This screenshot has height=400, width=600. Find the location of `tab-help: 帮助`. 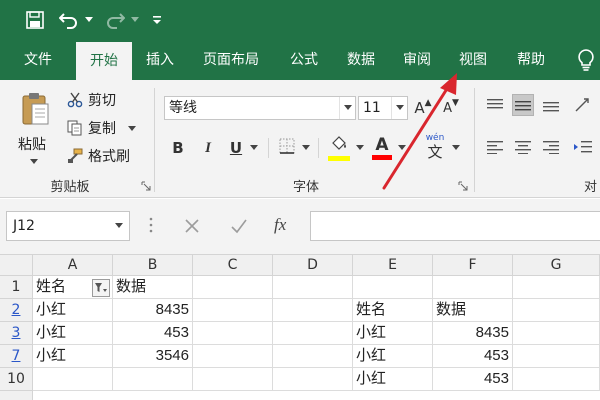

tab-help: 帮助 is located at coordinates (531, 60).